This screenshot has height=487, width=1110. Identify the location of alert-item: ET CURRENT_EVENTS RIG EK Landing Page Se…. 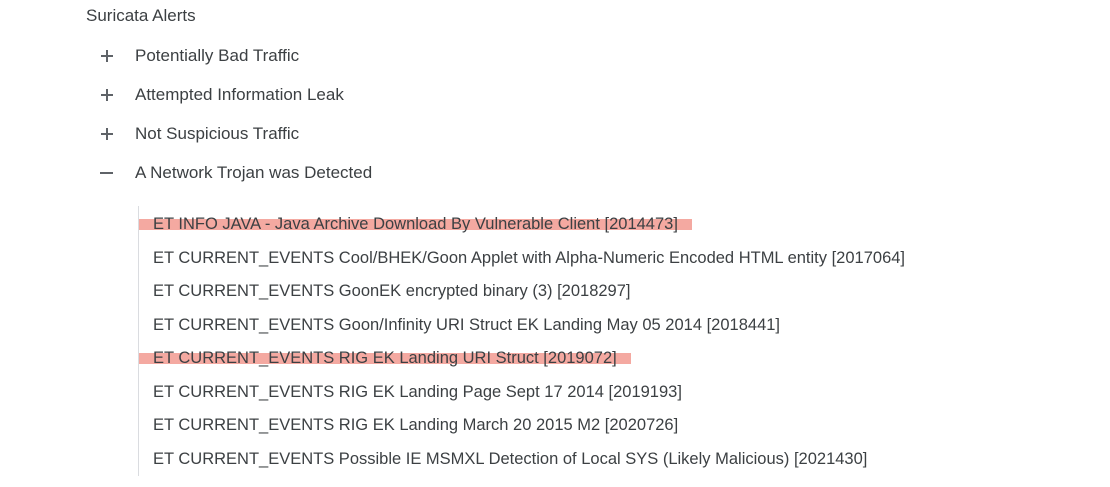
(410, 392).